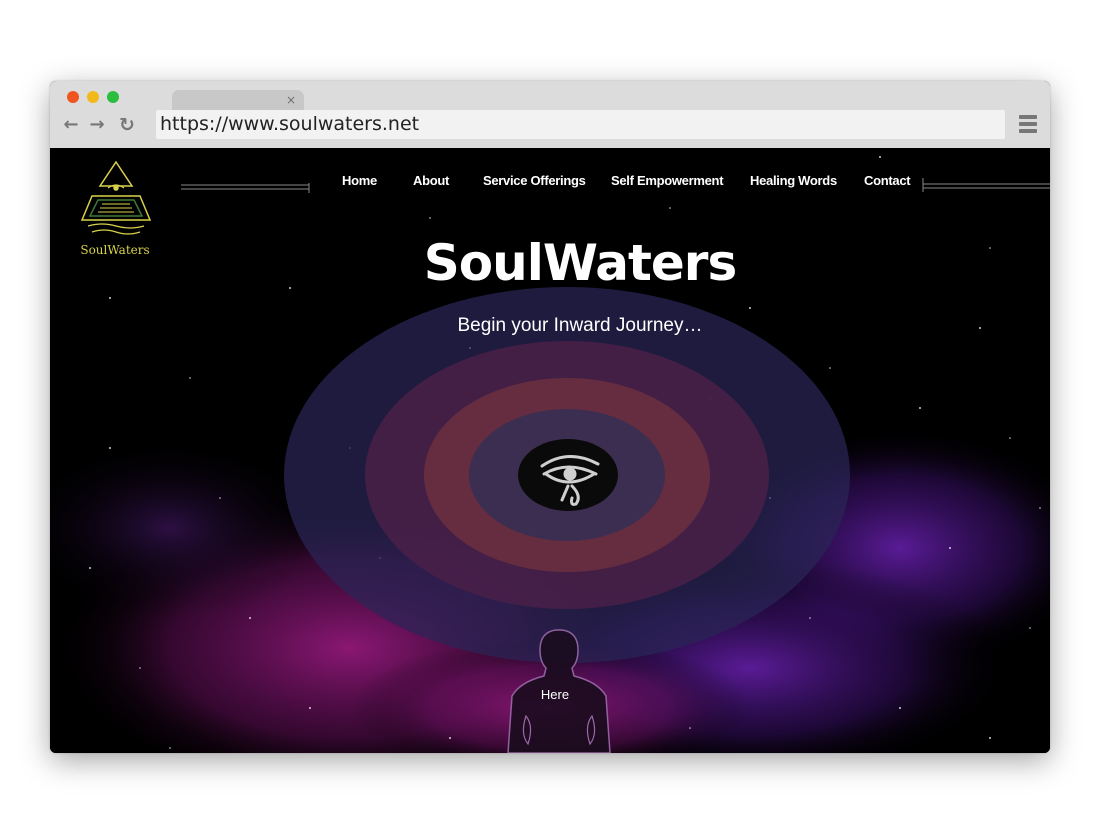 This screenshot has height=817, width=1100. What do you see at coordinates (359, 180) in the screenshot?
I see `nav-home: Home` at bounding box center [359, 180].